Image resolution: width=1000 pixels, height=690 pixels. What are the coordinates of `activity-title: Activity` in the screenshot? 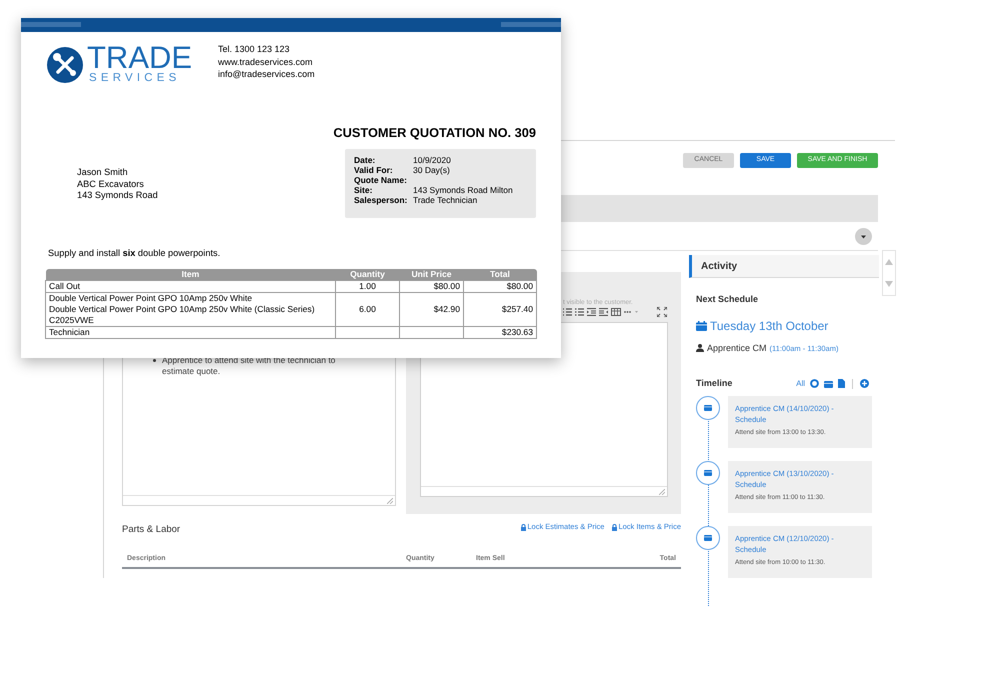 It's located at (719, 267).